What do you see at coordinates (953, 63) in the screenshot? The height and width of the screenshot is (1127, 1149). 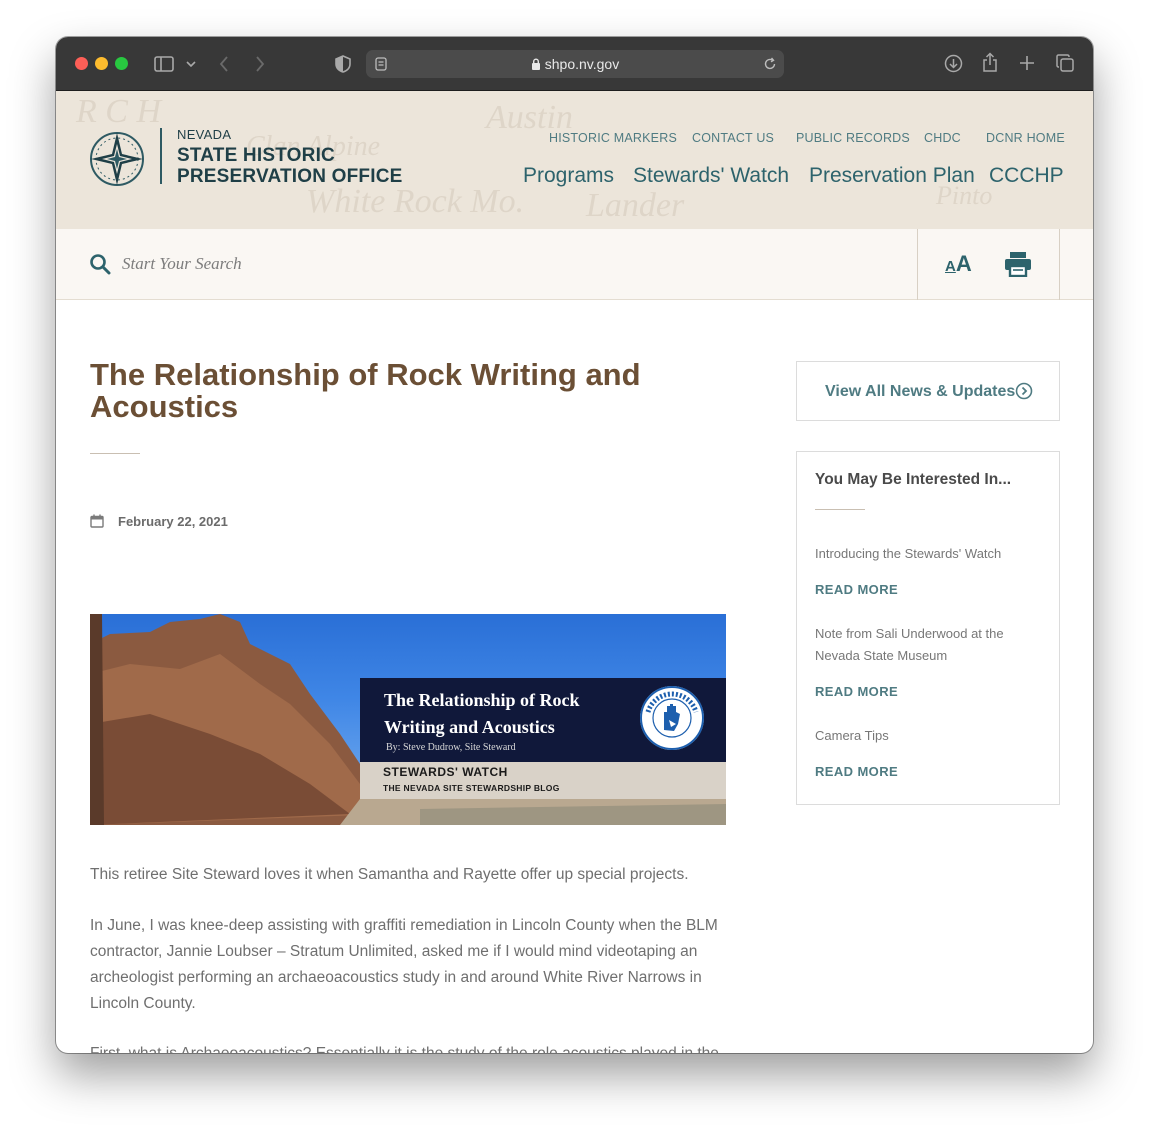 I see `downloads-icon` at bounding box center [953, 63].